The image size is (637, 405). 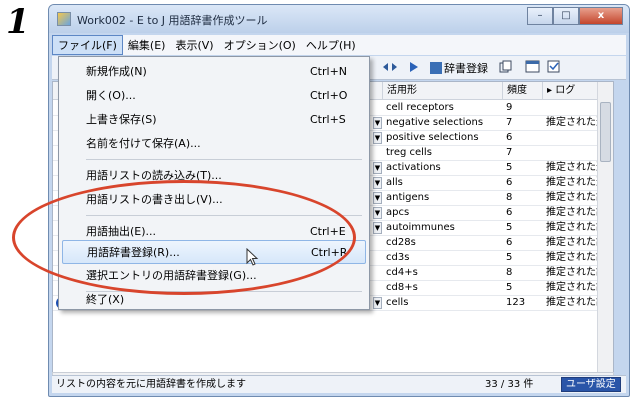 What do you see at coordinates (87, 45) in the screenshot?
I see `menu-file: ファイル(F)` at bounding box center [87, 45].